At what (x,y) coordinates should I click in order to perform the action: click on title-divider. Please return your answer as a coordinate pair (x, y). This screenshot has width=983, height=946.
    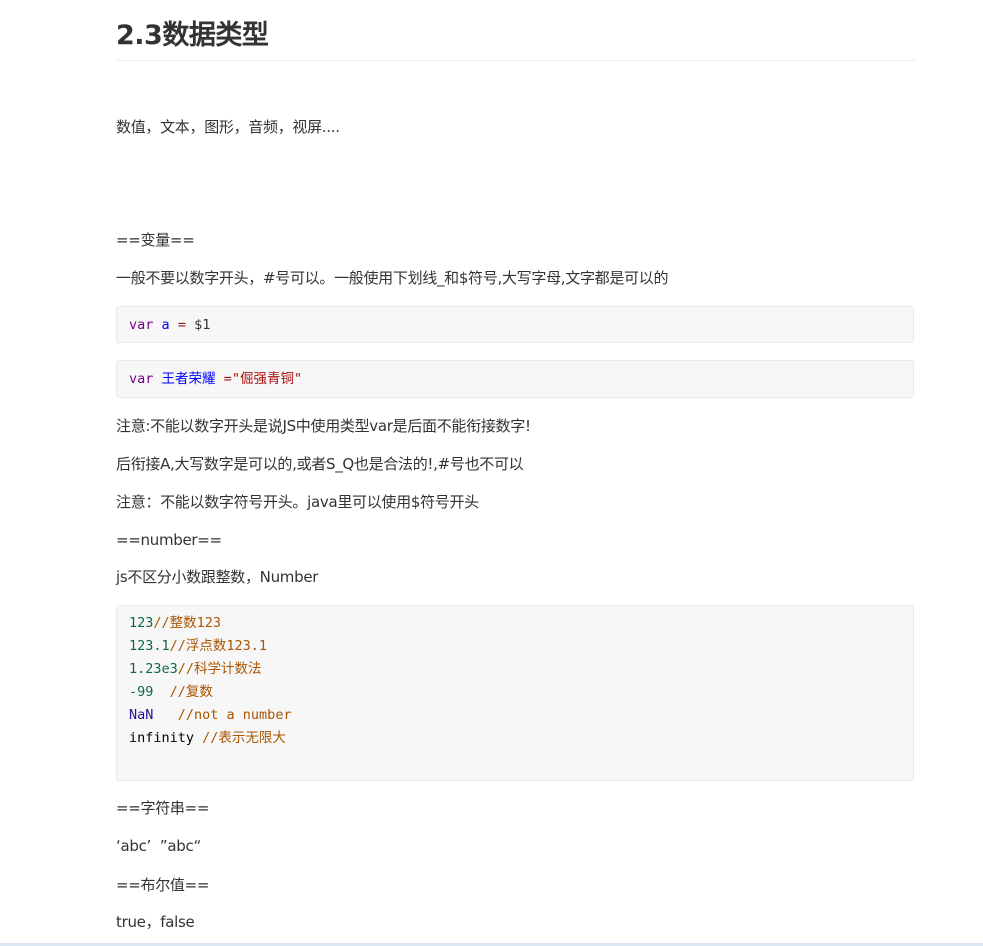
    Looking at the image, I should click on (516, 60).